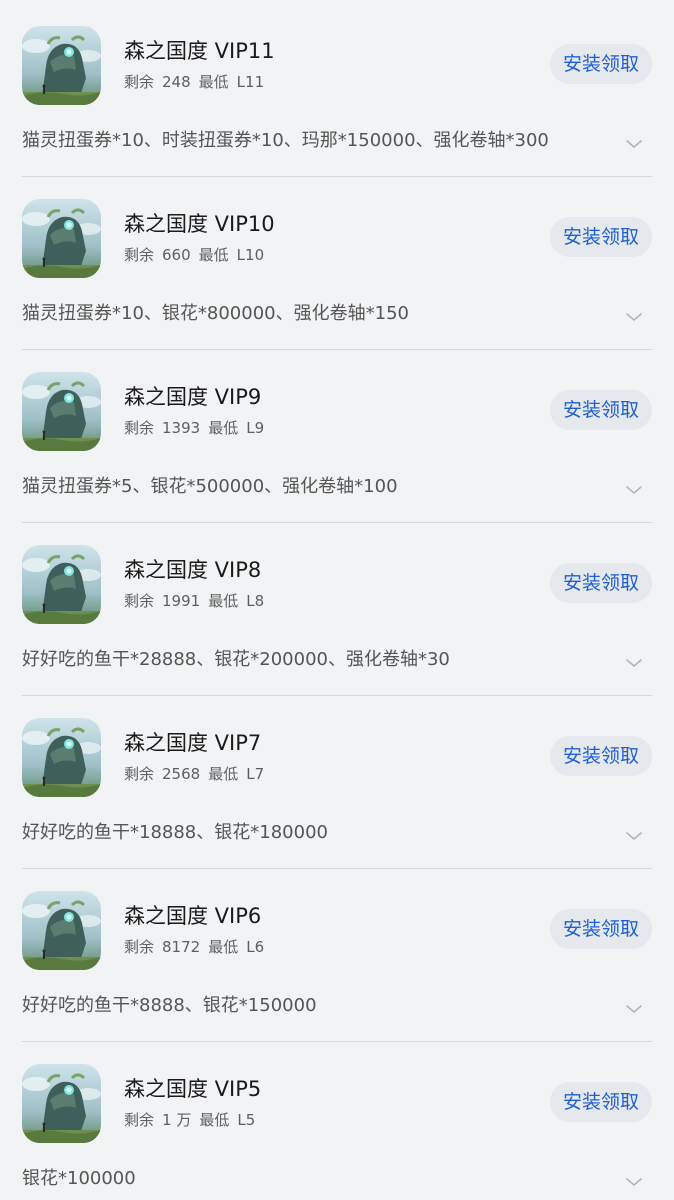 The image size is (674, 1200). What do you see at coordinates (79, 1178) in the screenshot?
I see `gift-description: 银花*100000` at bounding box center [79, 1178].